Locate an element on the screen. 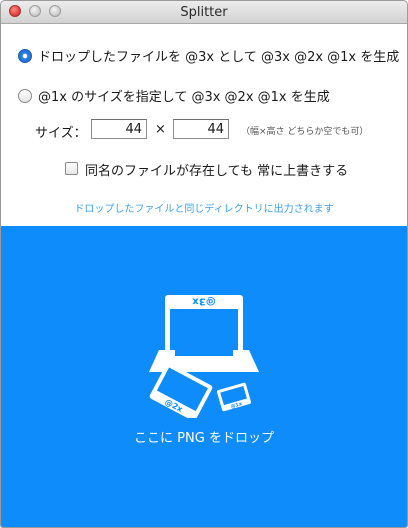 This screenshot has height=528, width=408. size-label: サイズ： is located at coordinates (61, 133).